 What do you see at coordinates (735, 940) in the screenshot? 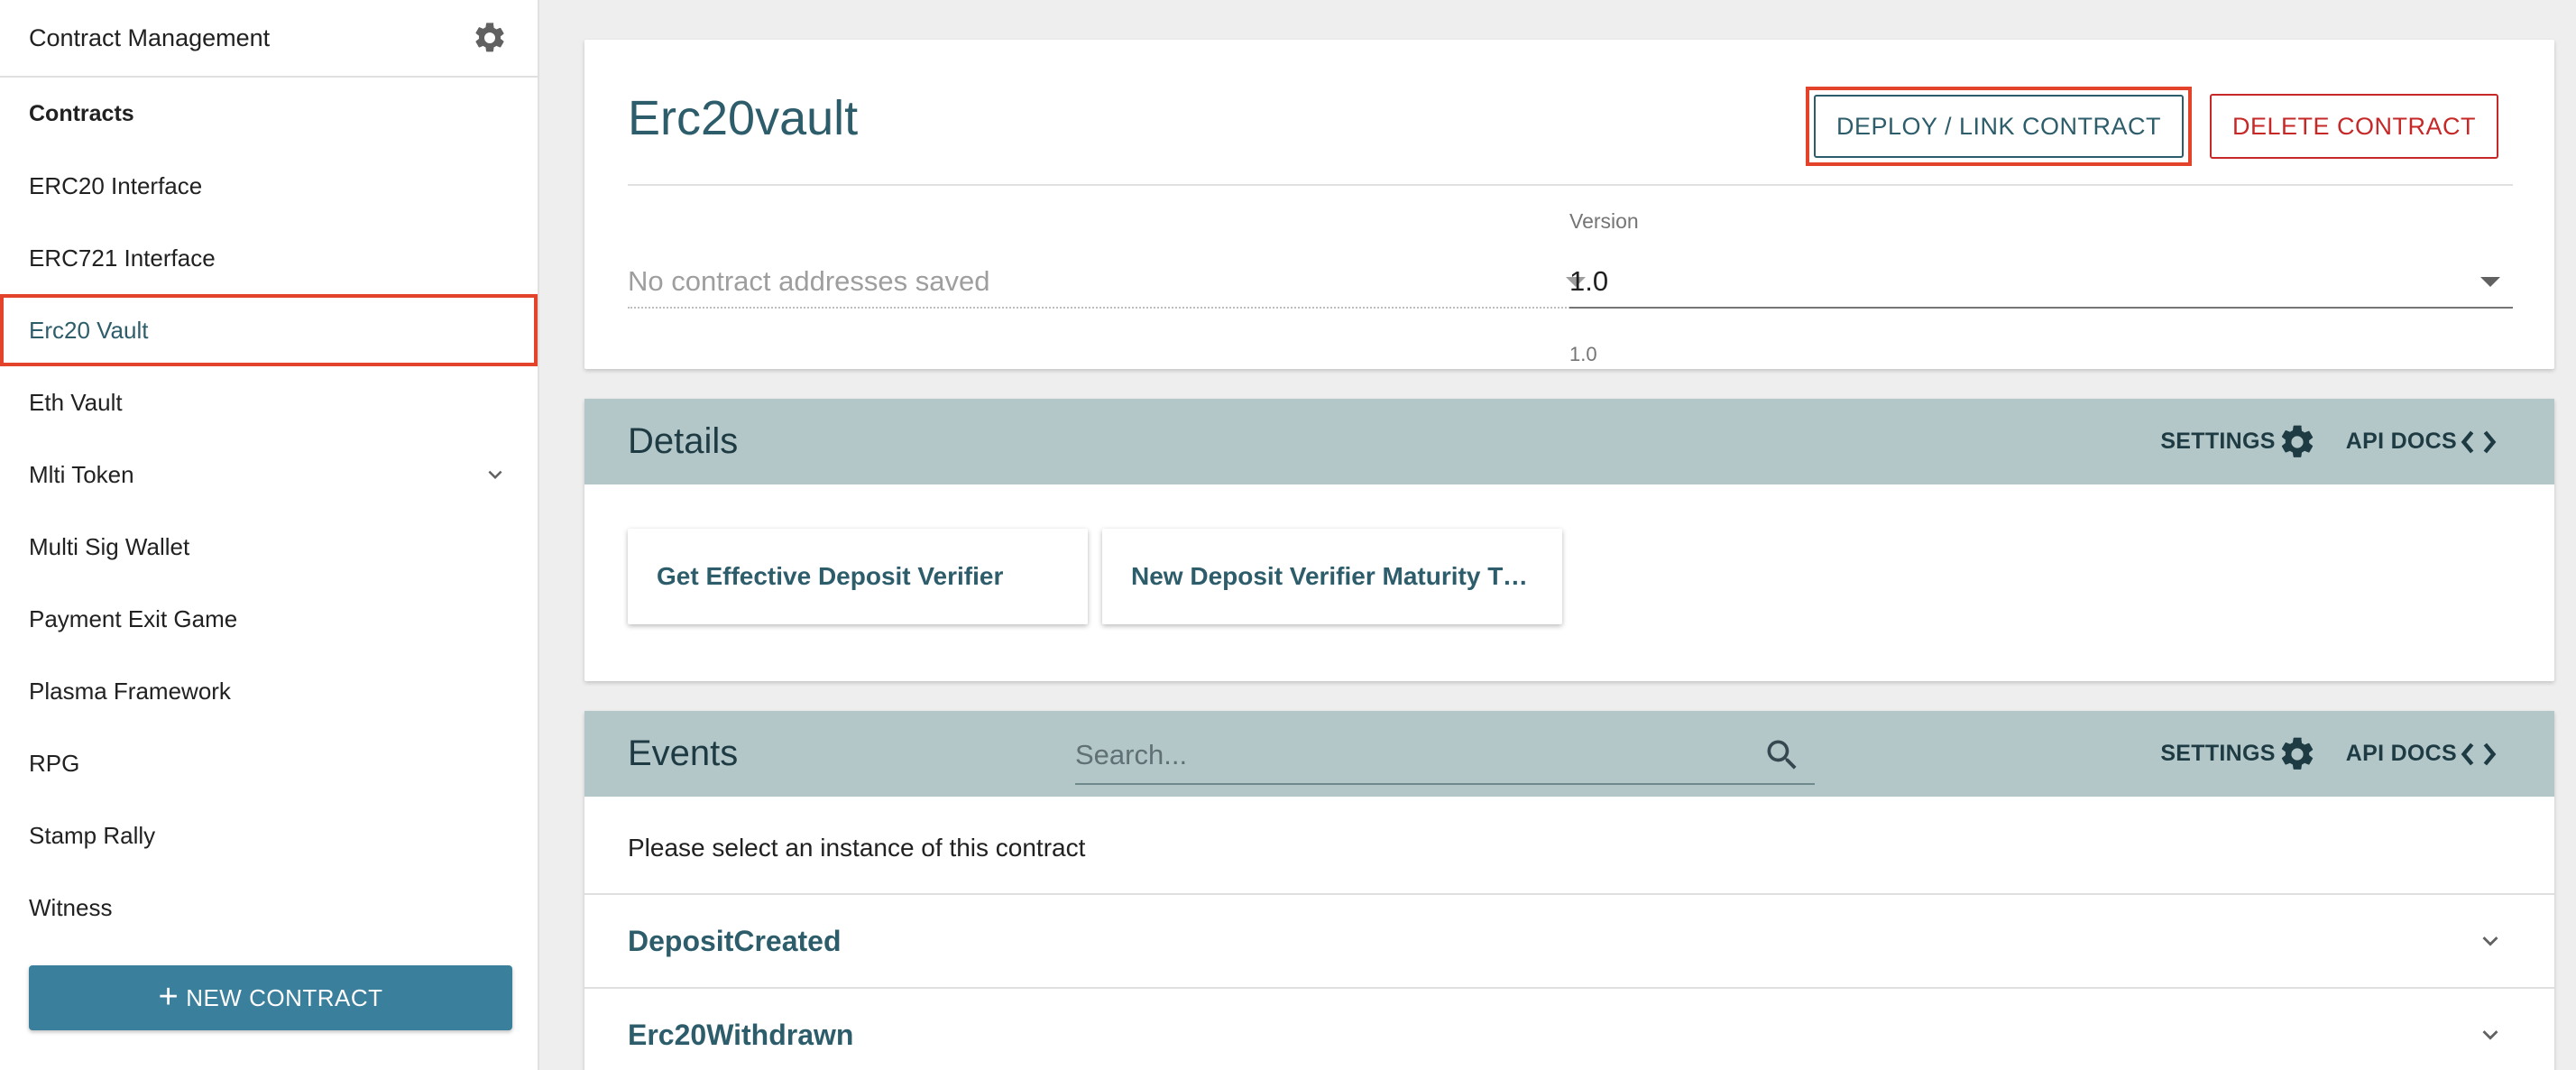
I see `event-label: DepositCreated` at bounding box center [735, 940].